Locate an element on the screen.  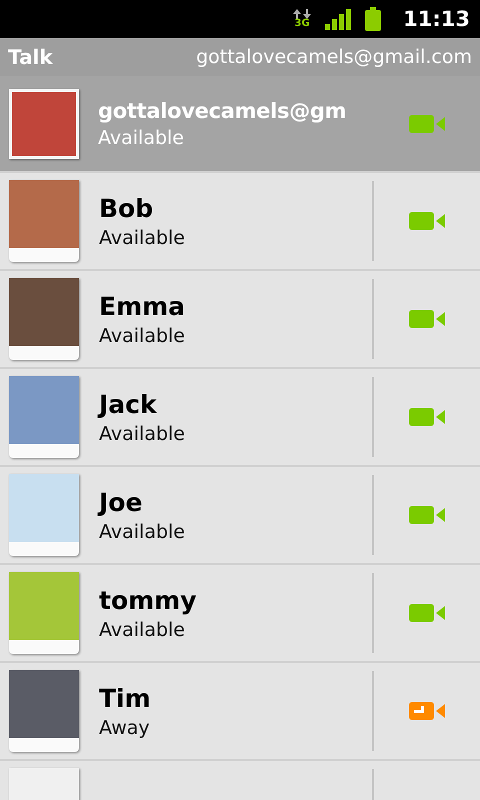
contact-name: gottalovecamels@gm is located at coordinates (223, 110).